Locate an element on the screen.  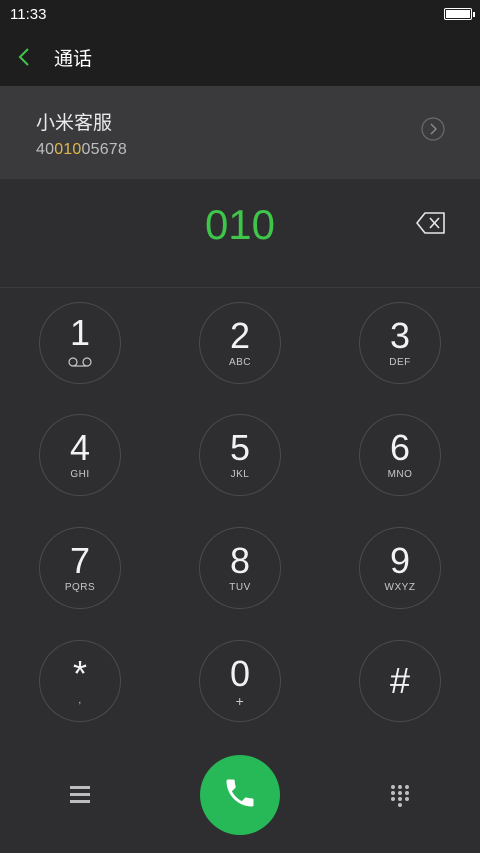
status-bar: 11:33 is located at coordinates (240, 14).